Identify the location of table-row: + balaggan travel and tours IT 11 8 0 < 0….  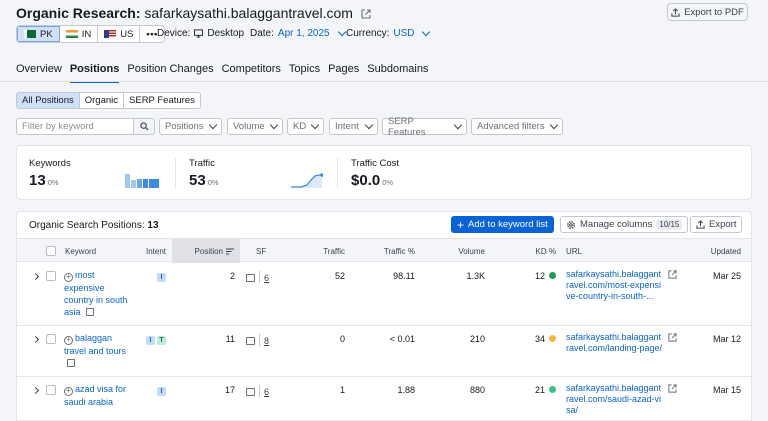
(384, 351).